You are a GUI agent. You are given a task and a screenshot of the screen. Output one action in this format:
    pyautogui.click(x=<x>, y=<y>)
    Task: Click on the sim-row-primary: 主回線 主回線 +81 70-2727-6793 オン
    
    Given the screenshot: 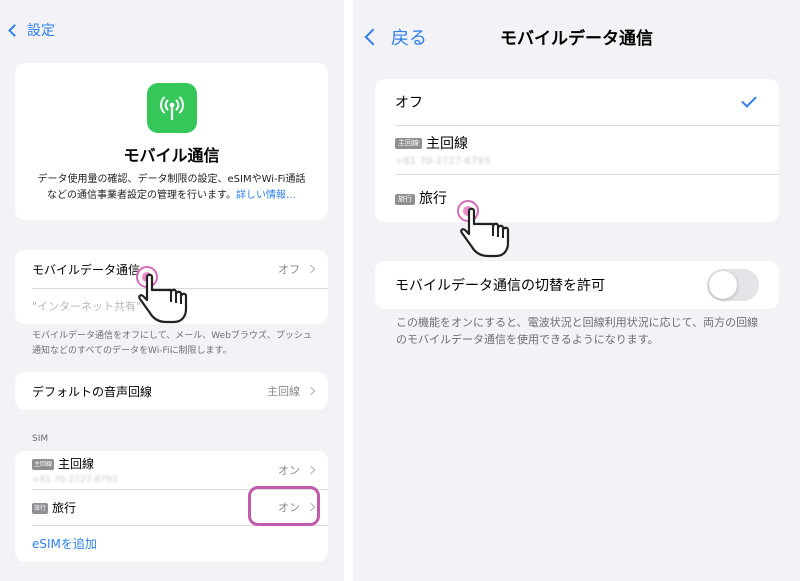 What is the action you would take?
    pyautogui.click(x=171, y=470)
    